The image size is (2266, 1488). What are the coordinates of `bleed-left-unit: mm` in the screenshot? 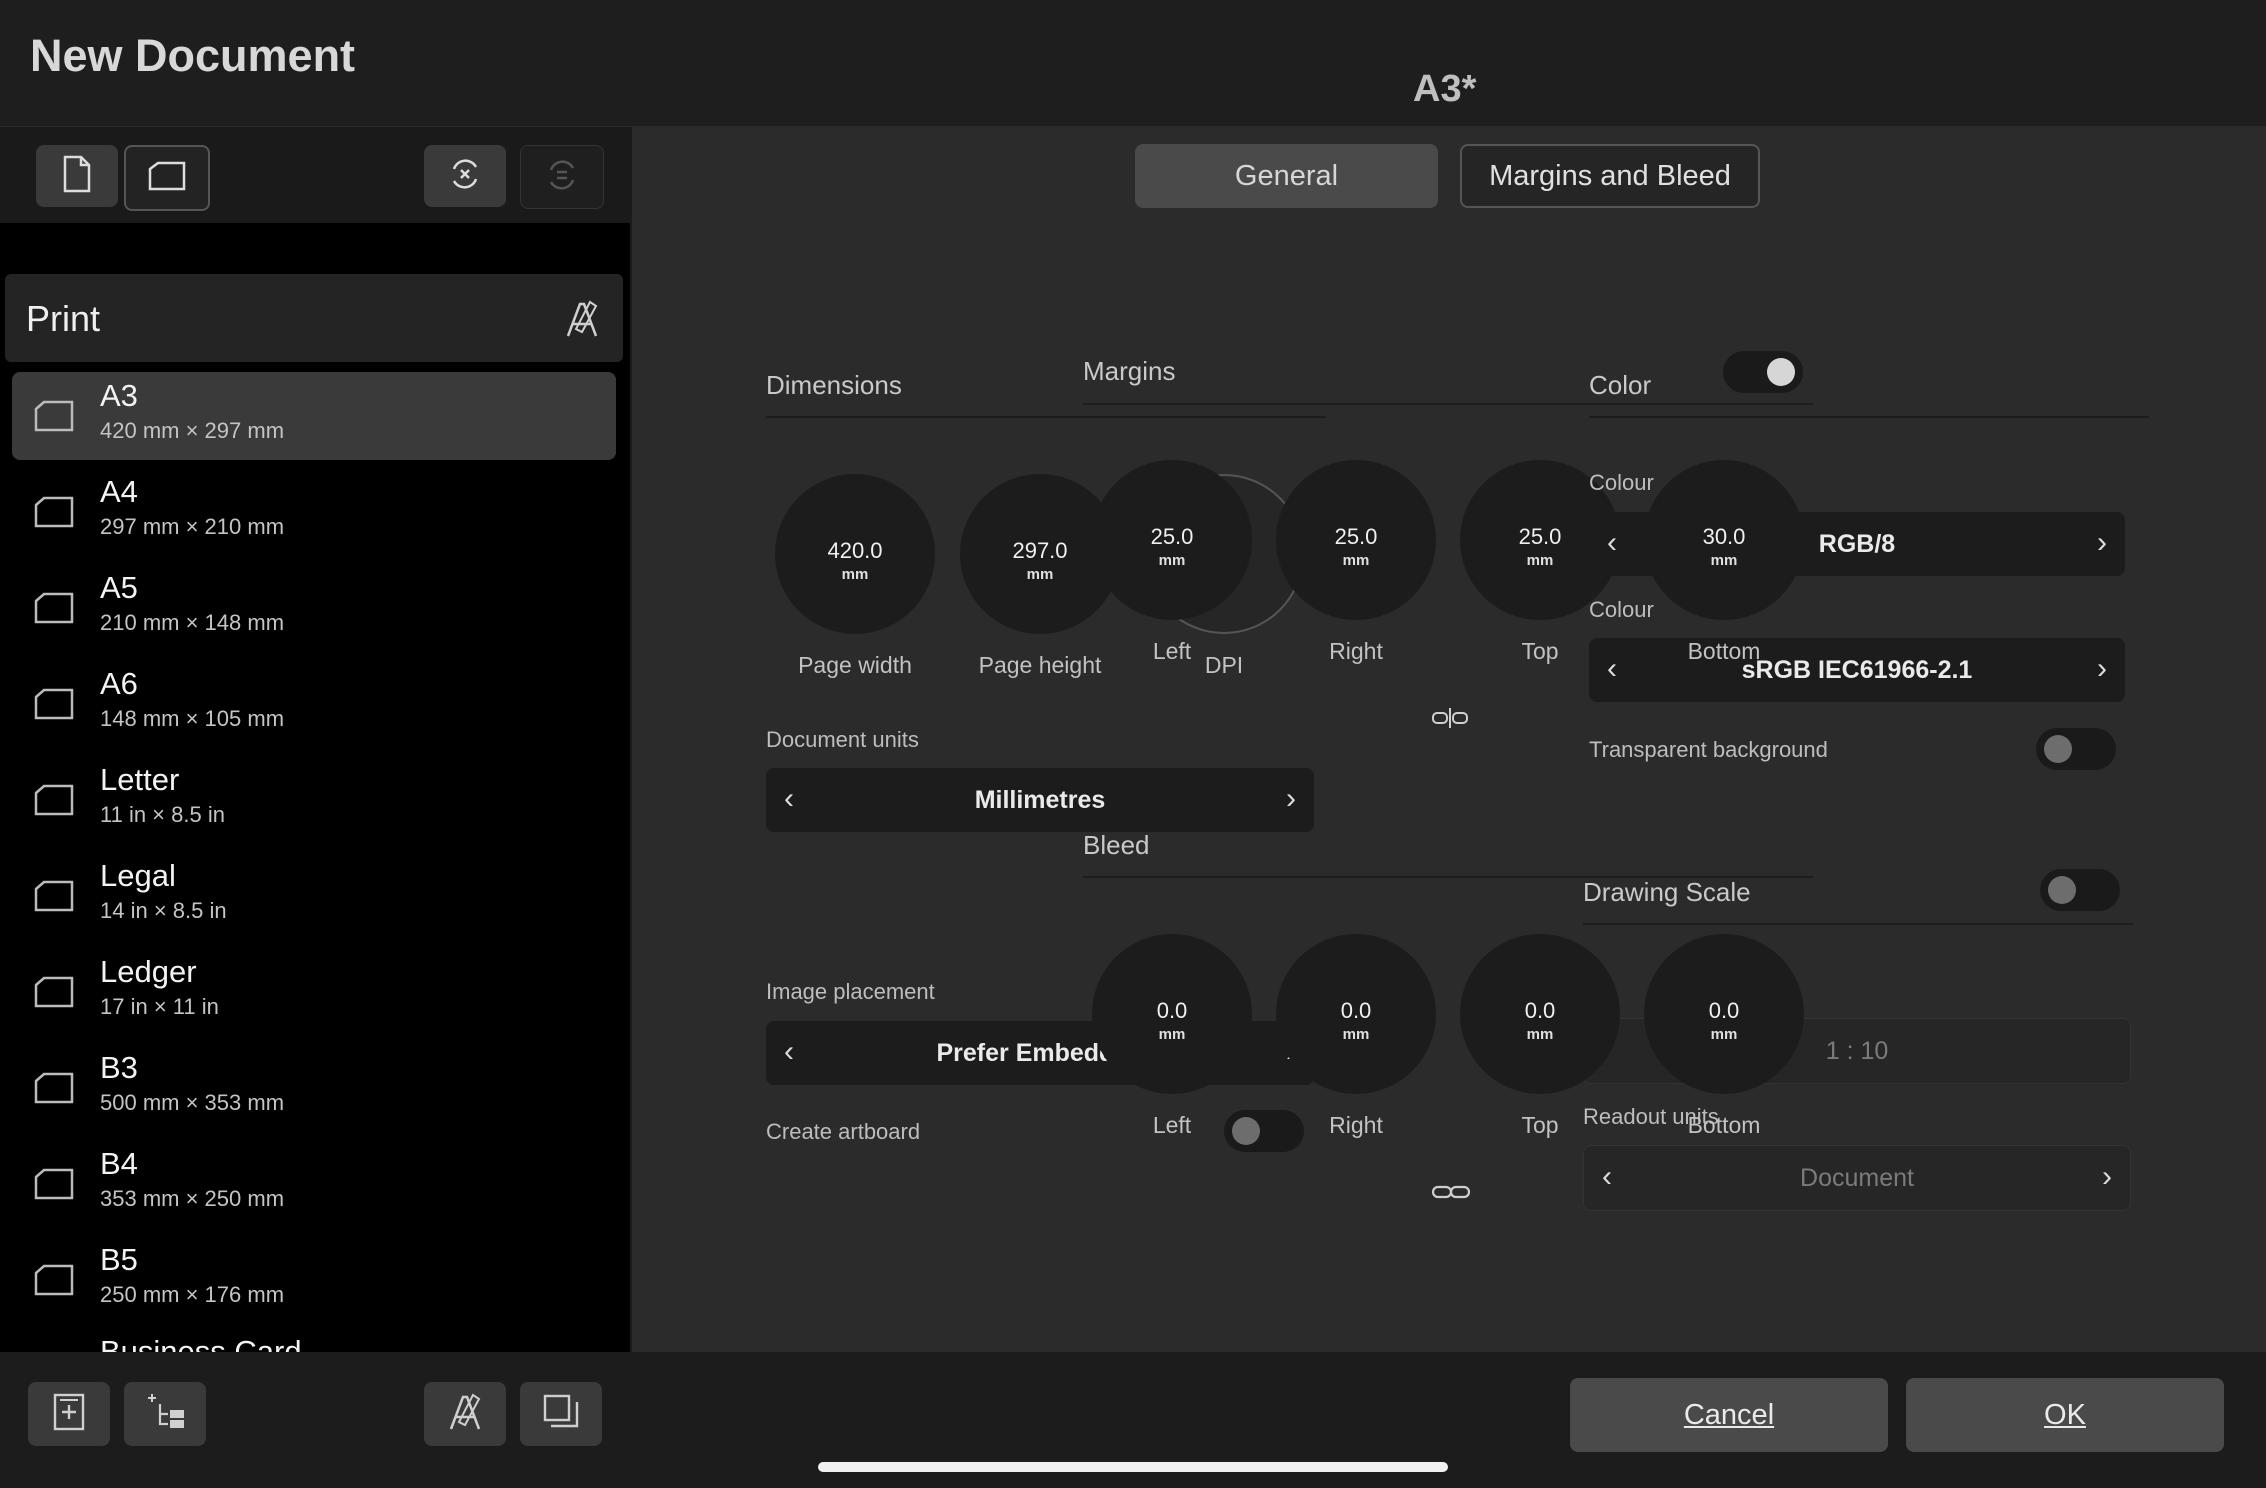 It's located at (1172, 1034).